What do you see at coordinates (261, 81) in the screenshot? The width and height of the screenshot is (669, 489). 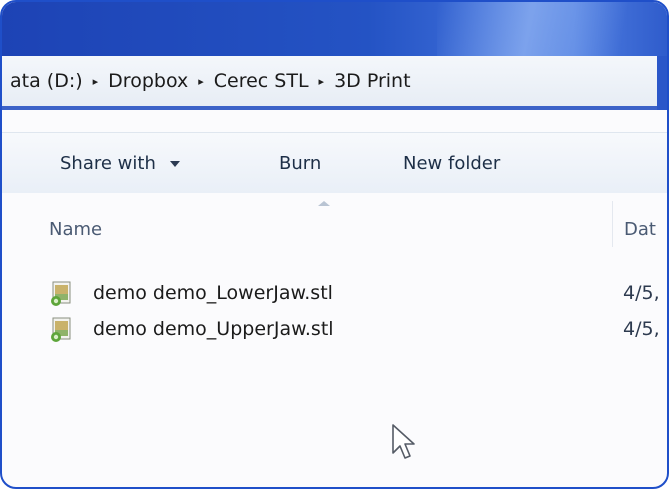 I see `breadcrumb-item-cerec-stl: Cerec STL` at bounding box center [261, 81].